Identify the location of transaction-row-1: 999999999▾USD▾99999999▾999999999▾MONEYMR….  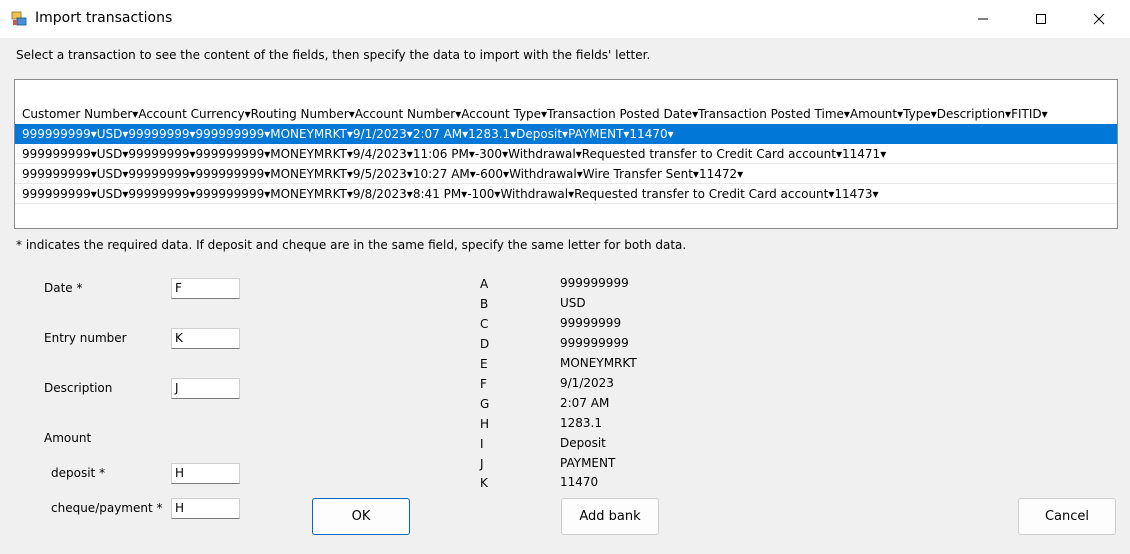
(566, 134).